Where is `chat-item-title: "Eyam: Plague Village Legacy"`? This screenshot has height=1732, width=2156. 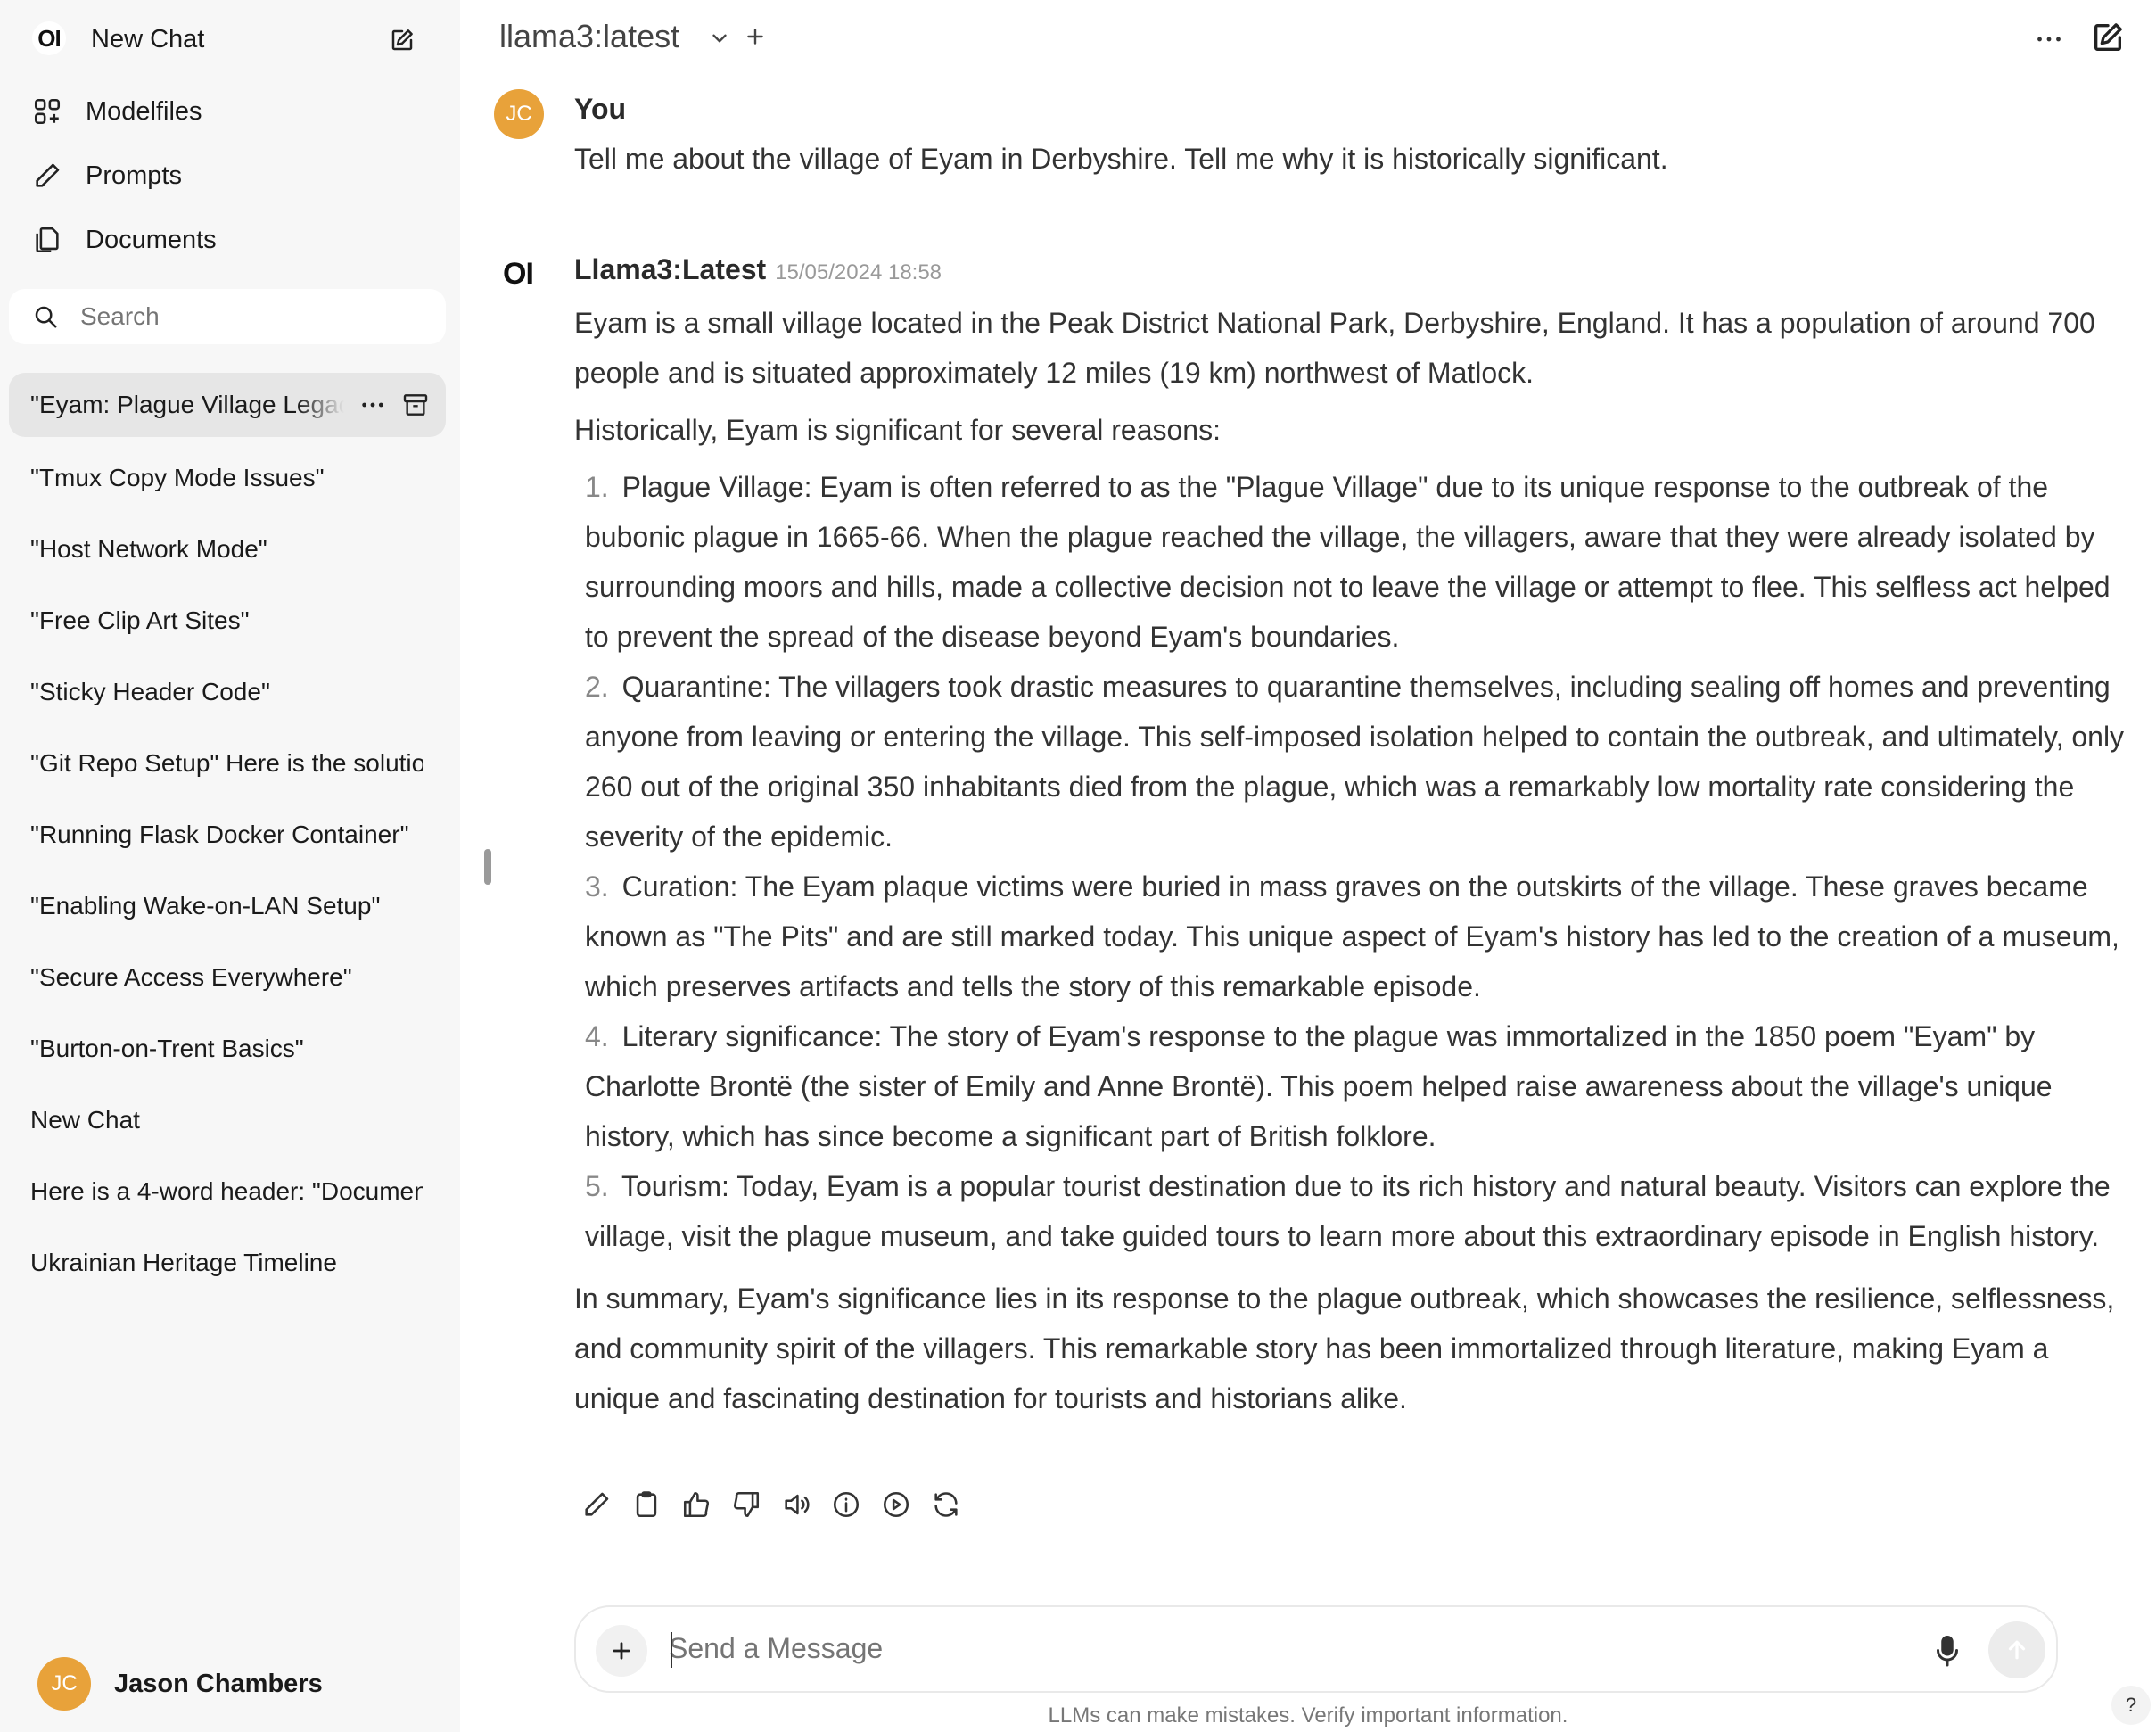 chat-item-title: "Eyam: Plague Village Legacy" is located at coordinates (187, 404).